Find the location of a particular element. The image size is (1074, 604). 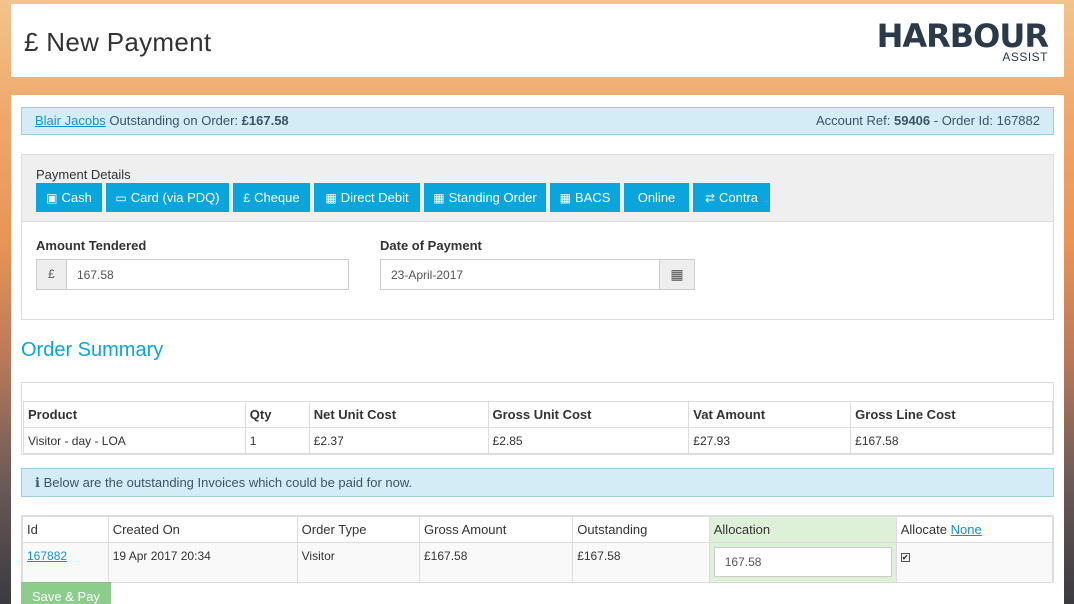

order-column-header: Qty is located at coordinates (277, 414).